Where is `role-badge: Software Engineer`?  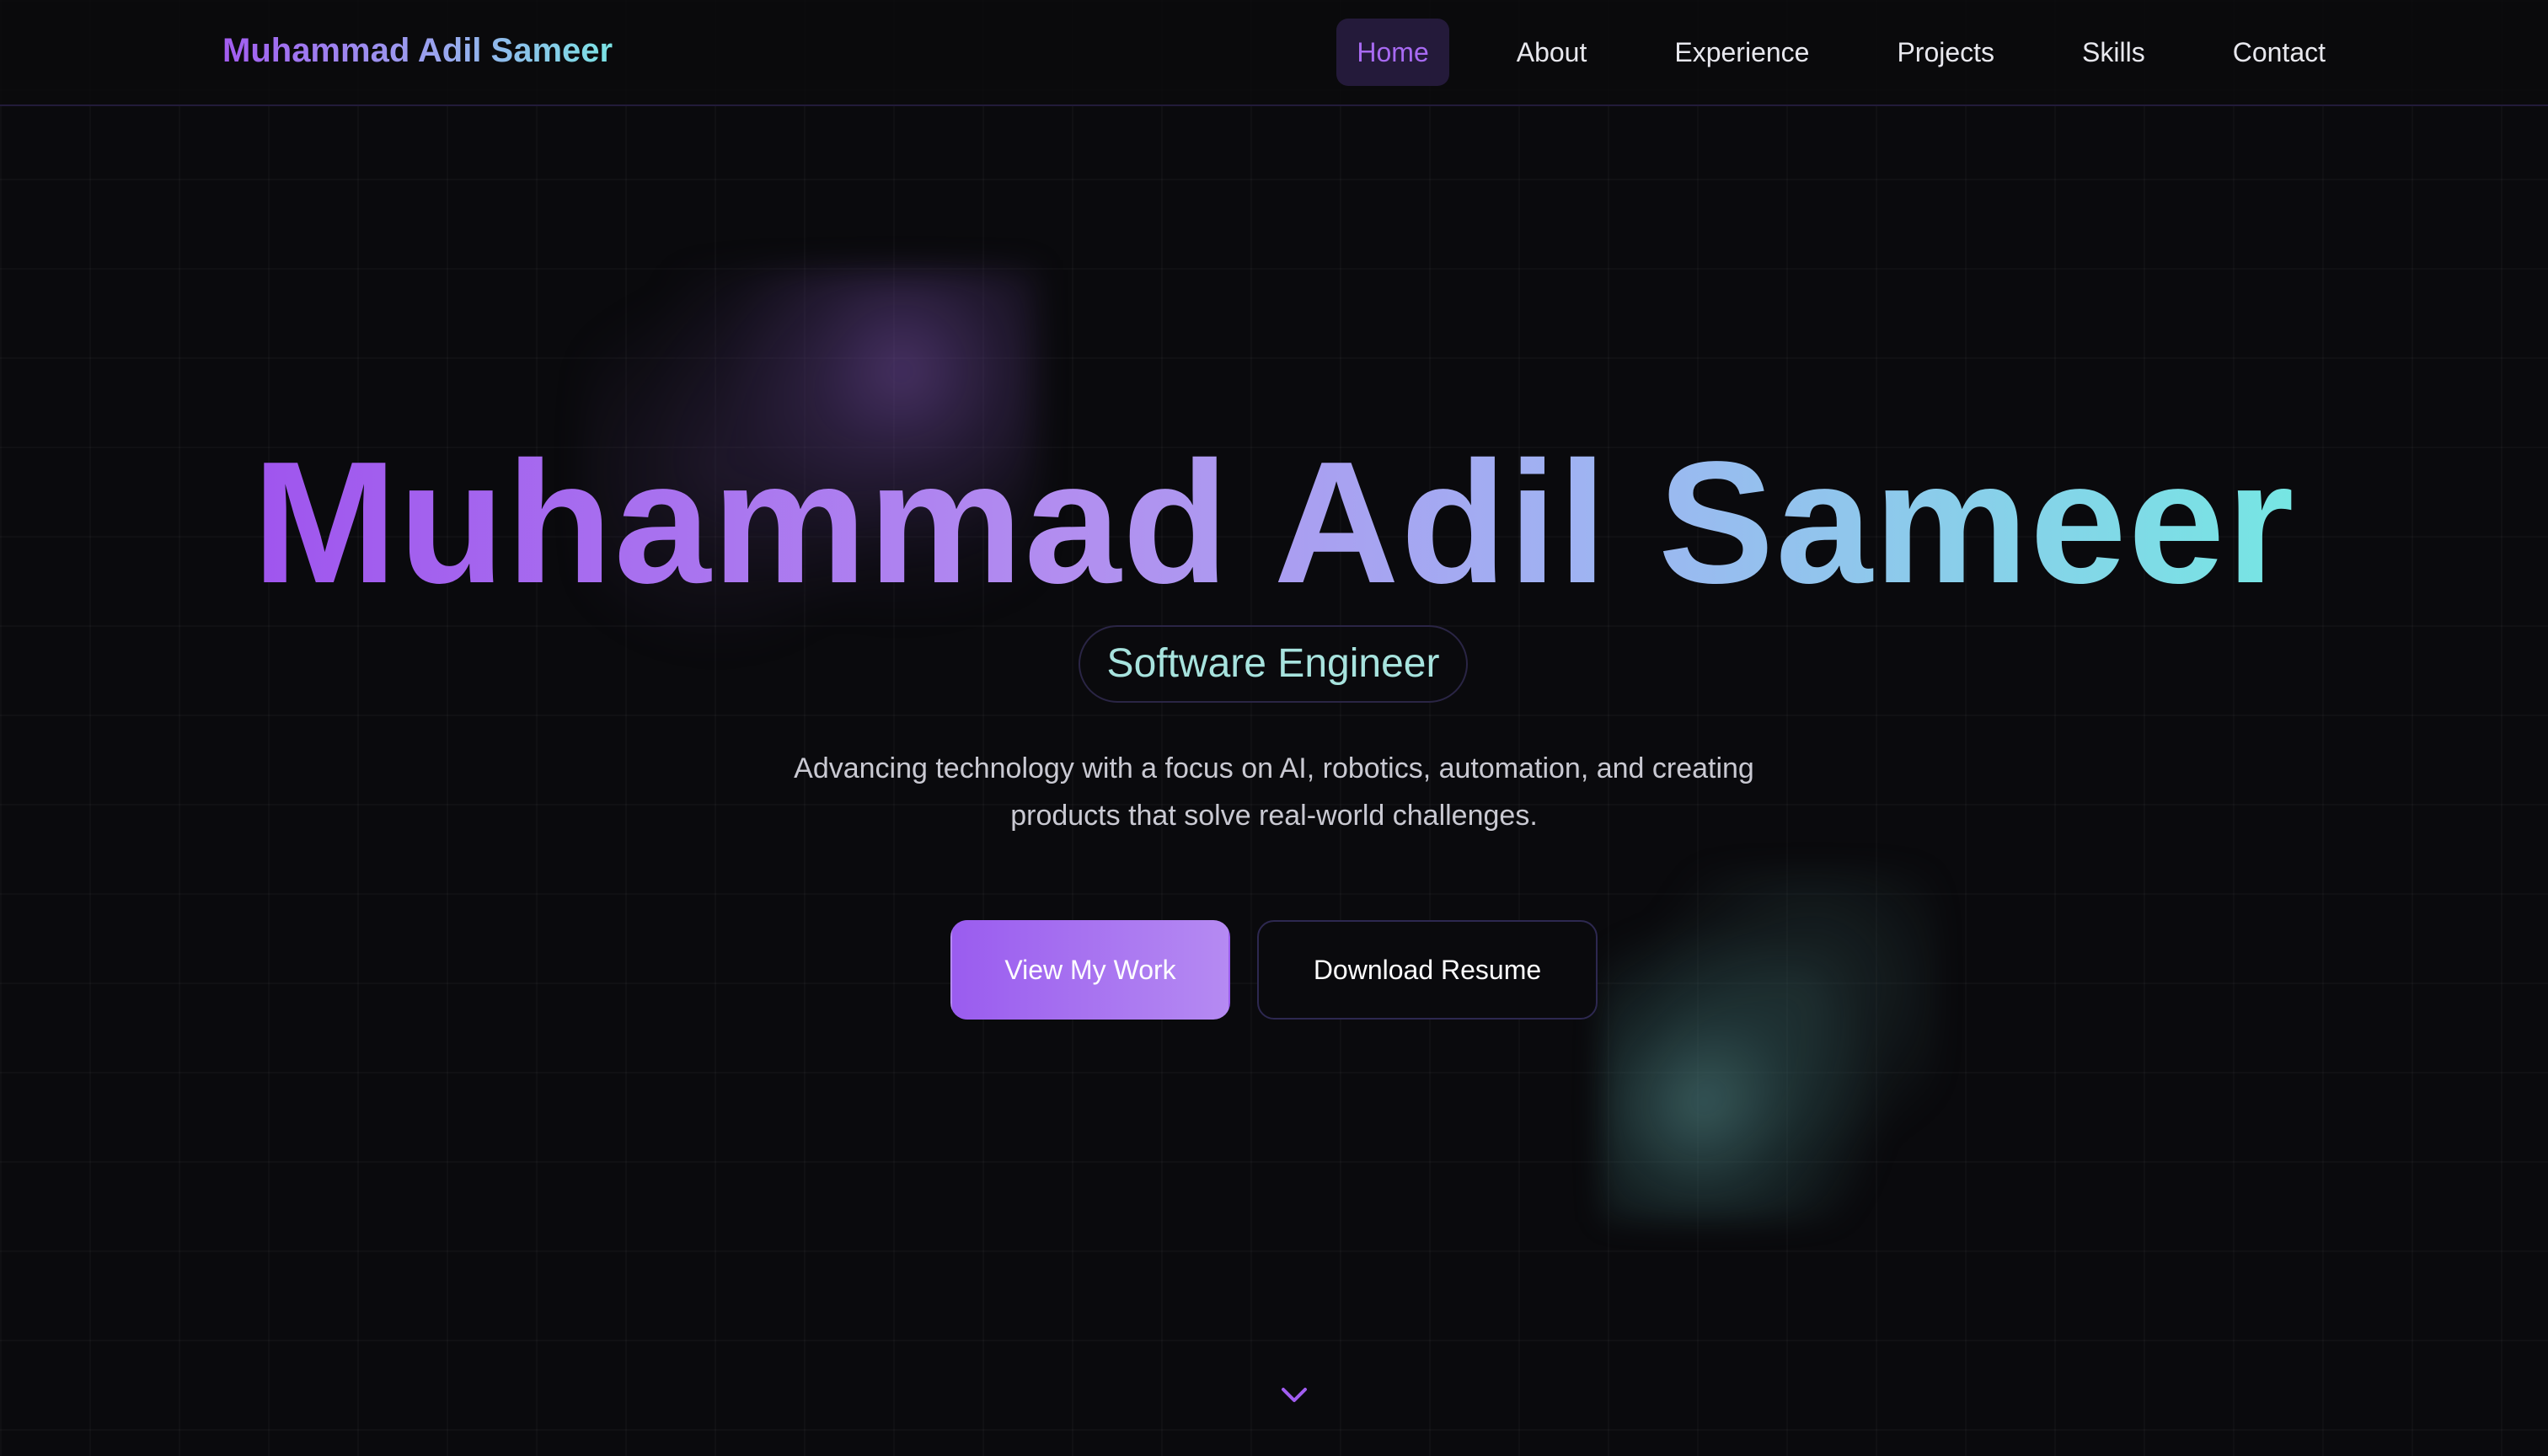 role-badge: Software Engineer is located at coordinates (1273, 664).